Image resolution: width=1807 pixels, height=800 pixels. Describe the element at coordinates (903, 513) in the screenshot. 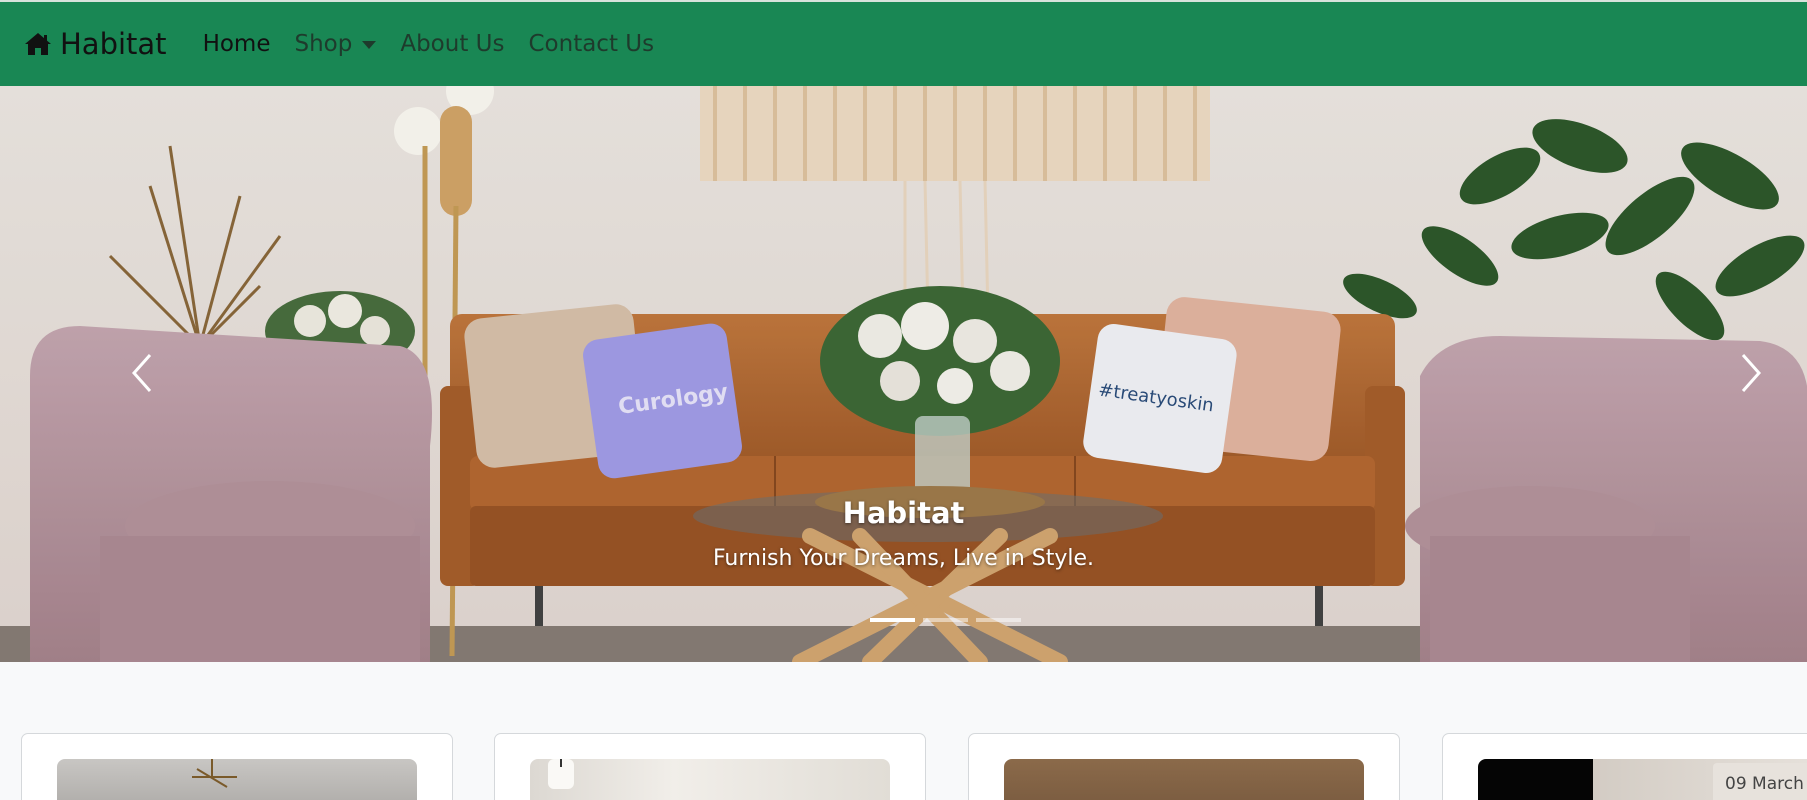

I see `carousel-caption-title: Habitat` at that location.